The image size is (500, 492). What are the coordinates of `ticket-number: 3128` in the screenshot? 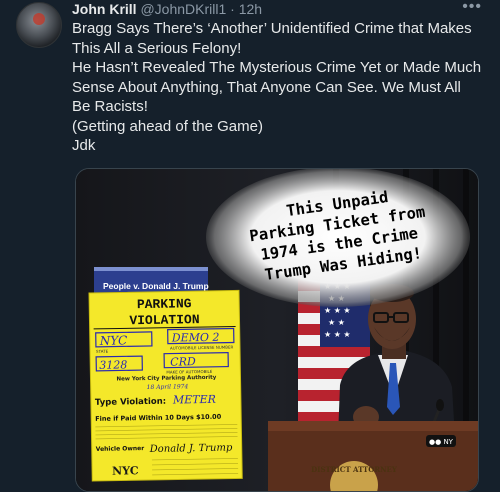 It's located at (113, 364).